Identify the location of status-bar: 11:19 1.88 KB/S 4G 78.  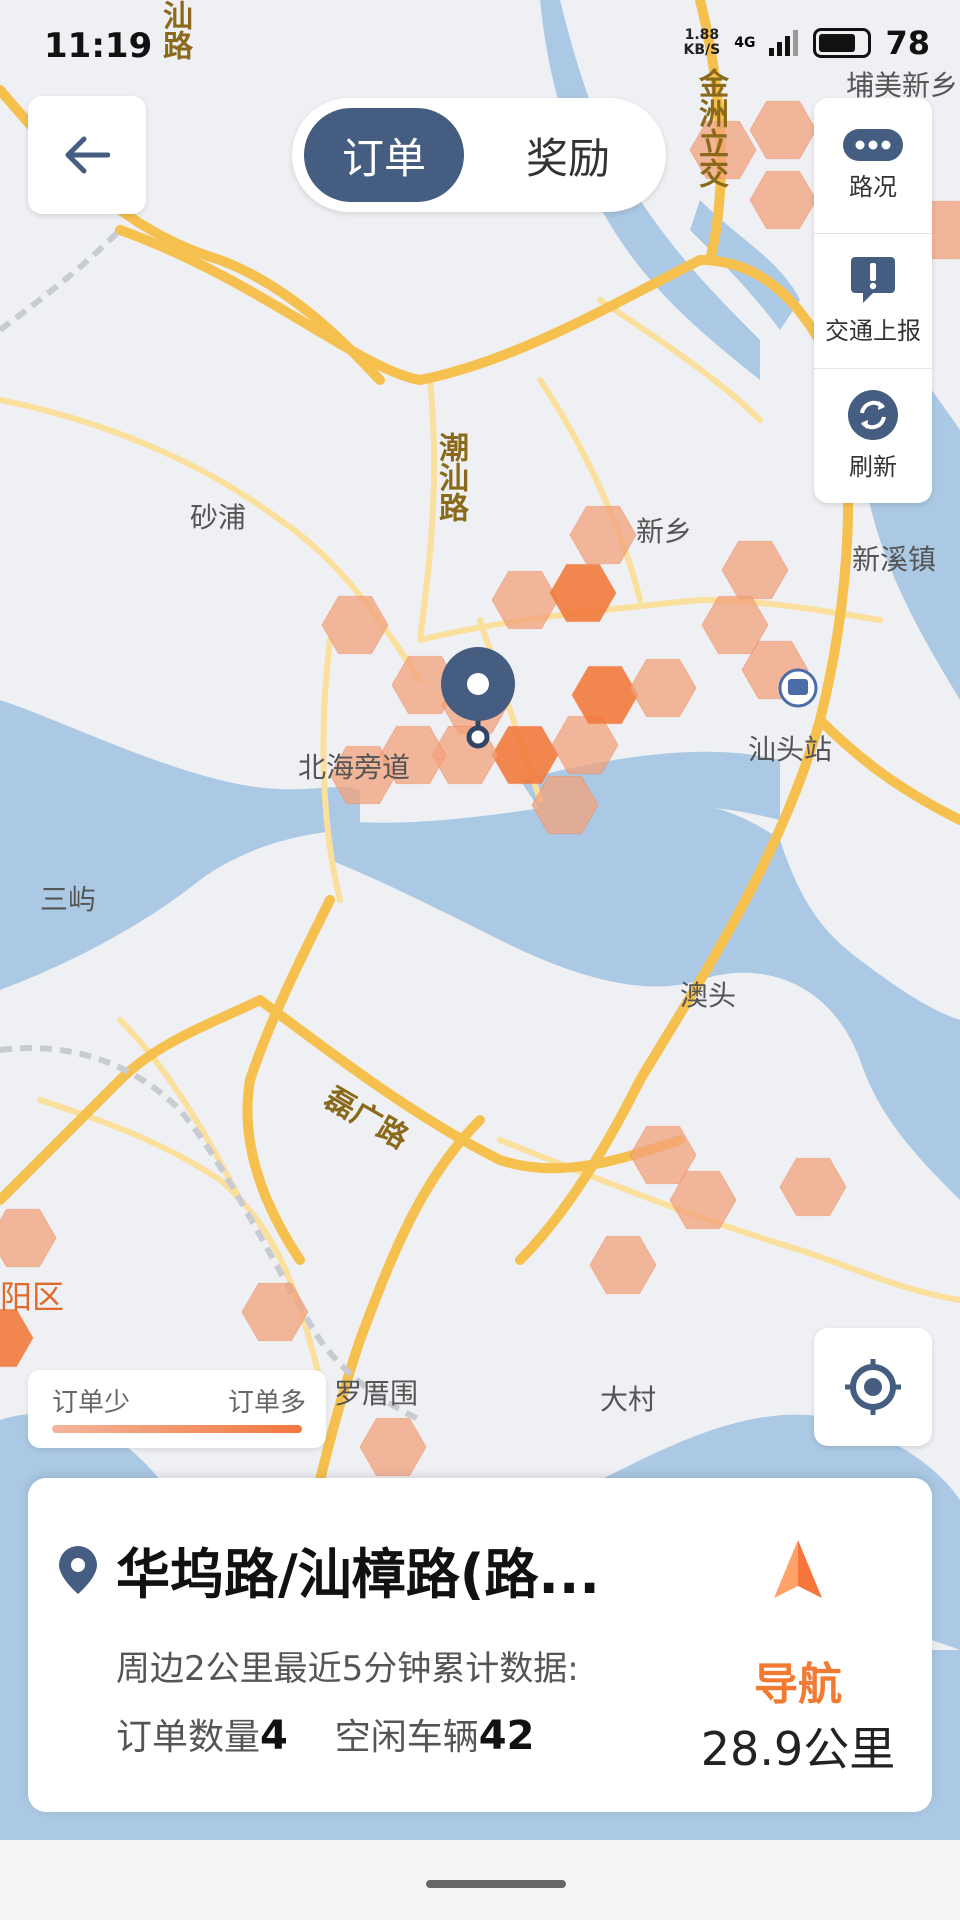
(480, 45).